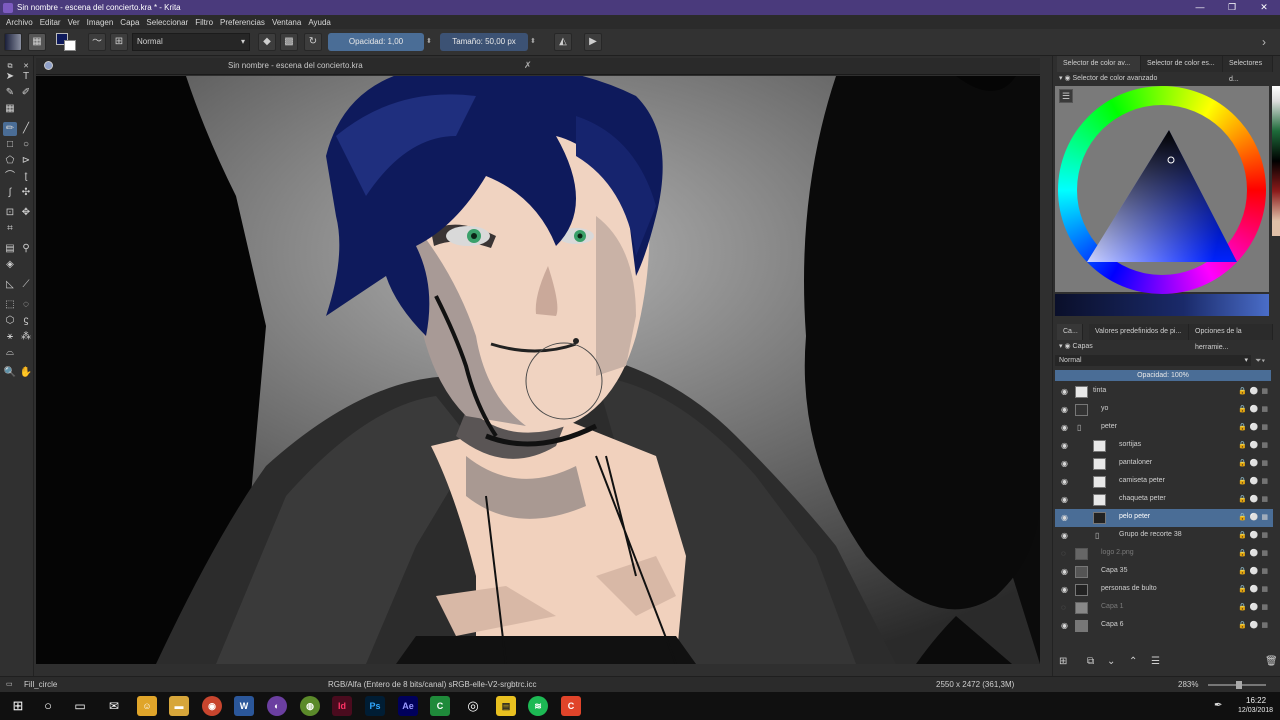 The width and height of the screenshot is (1280, 720). I want to click on indesign-icon: Id, so click(342, 706).